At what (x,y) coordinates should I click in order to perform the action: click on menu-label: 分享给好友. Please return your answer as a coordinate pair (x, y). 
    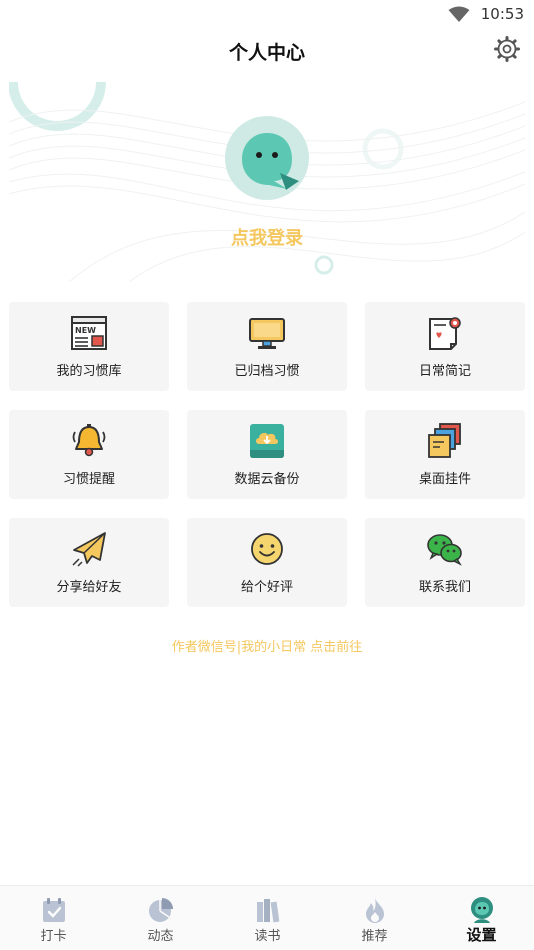
    Looking at the image, I should click on (89, 587).